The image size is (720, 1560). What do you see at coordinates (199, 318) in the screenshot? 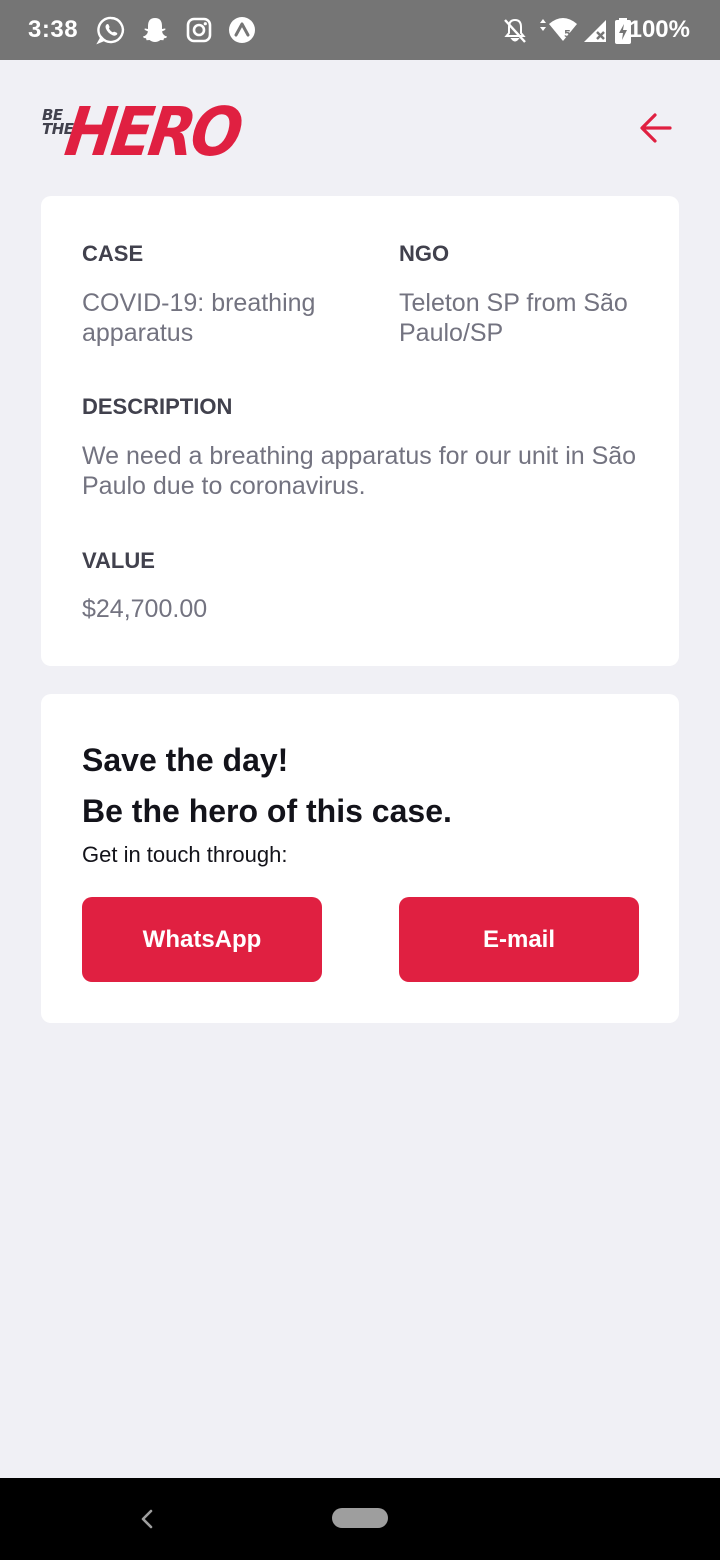
I see `case-value: COVID-19: breathing apparatus` at bounding box center [199, 318].